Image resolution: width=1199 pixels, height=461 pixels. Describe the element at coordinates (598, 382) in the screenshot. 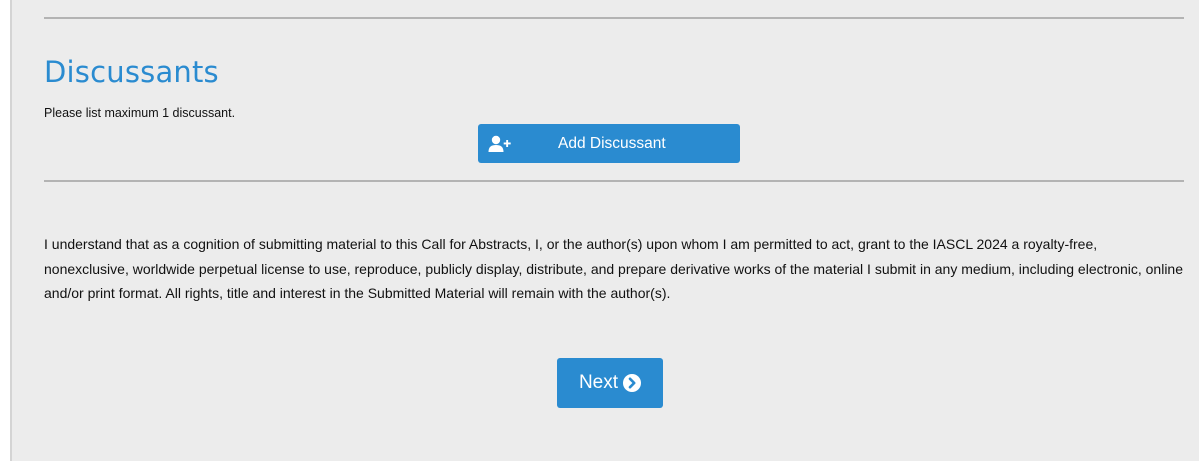

I see `next-label: Next` at that location.